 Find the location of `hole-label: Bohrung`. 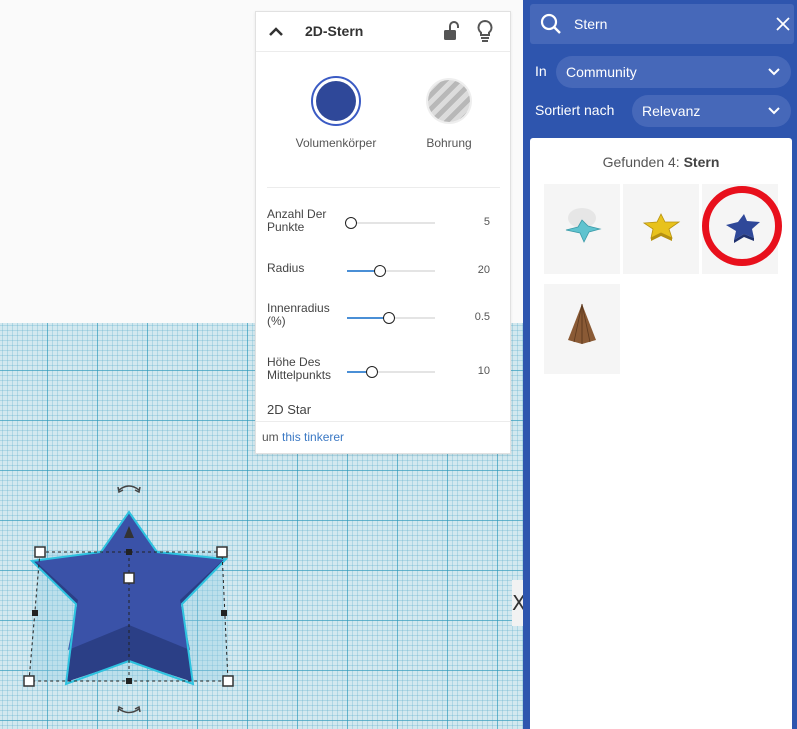

hole-label: Bohrung is located at coordinates (449, 143).